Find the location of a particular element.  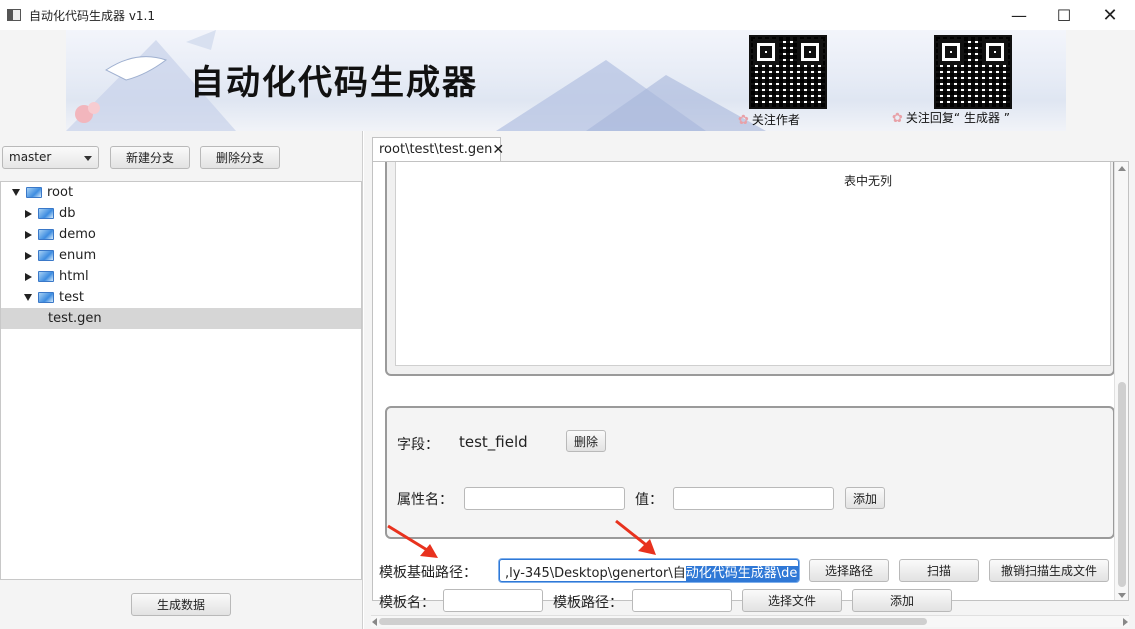

tree-item-label: html is located at coordinates (74, 276).